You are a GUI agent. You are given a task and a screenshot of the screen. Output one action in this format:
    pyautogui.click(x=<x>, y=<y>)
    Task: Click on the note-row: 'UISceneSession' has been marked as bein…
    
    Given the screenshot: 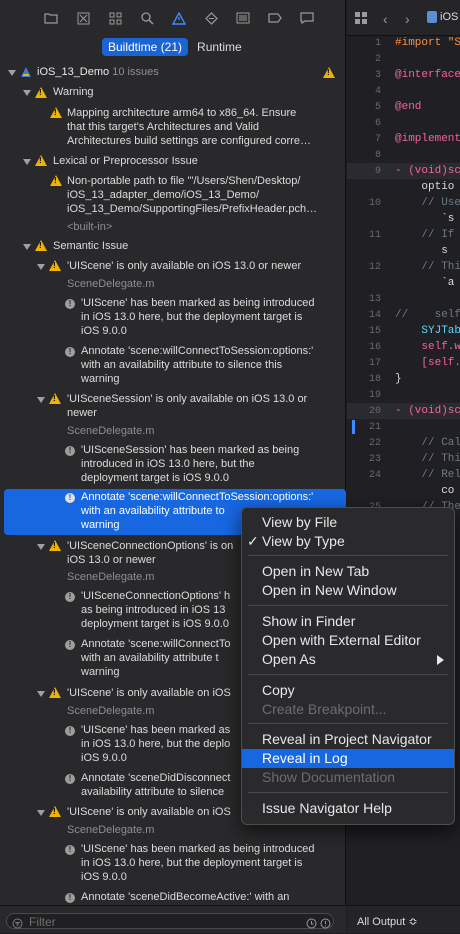 What is the action you would take?
    pyautogui.click(x=190, y=451)
    